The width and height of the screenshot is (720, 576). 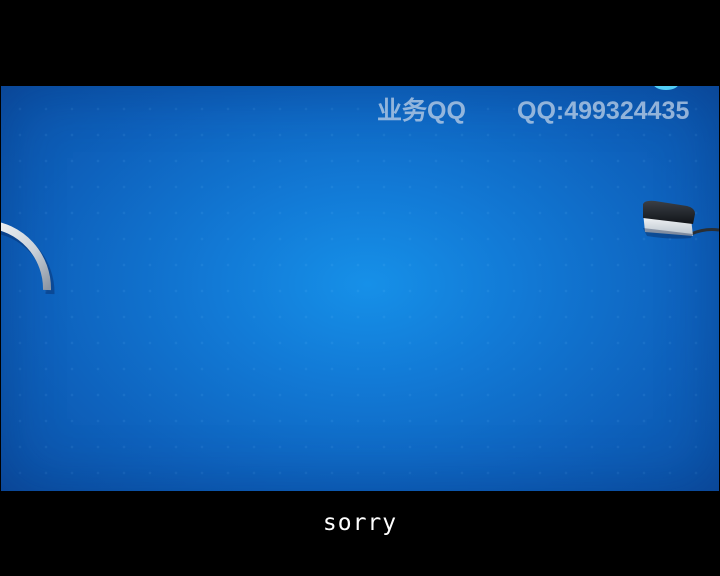 I want to click on watermark-business-qq: 业务QQ, so click(x=421, y=111).